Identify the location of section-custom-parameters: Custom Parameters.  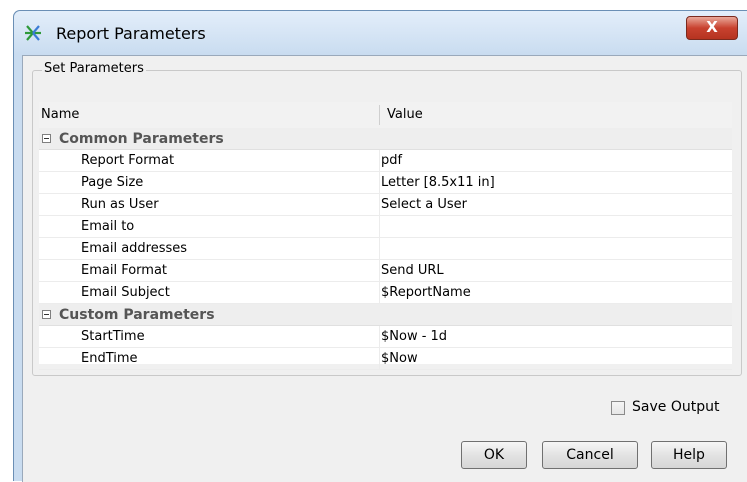
(385, 315).